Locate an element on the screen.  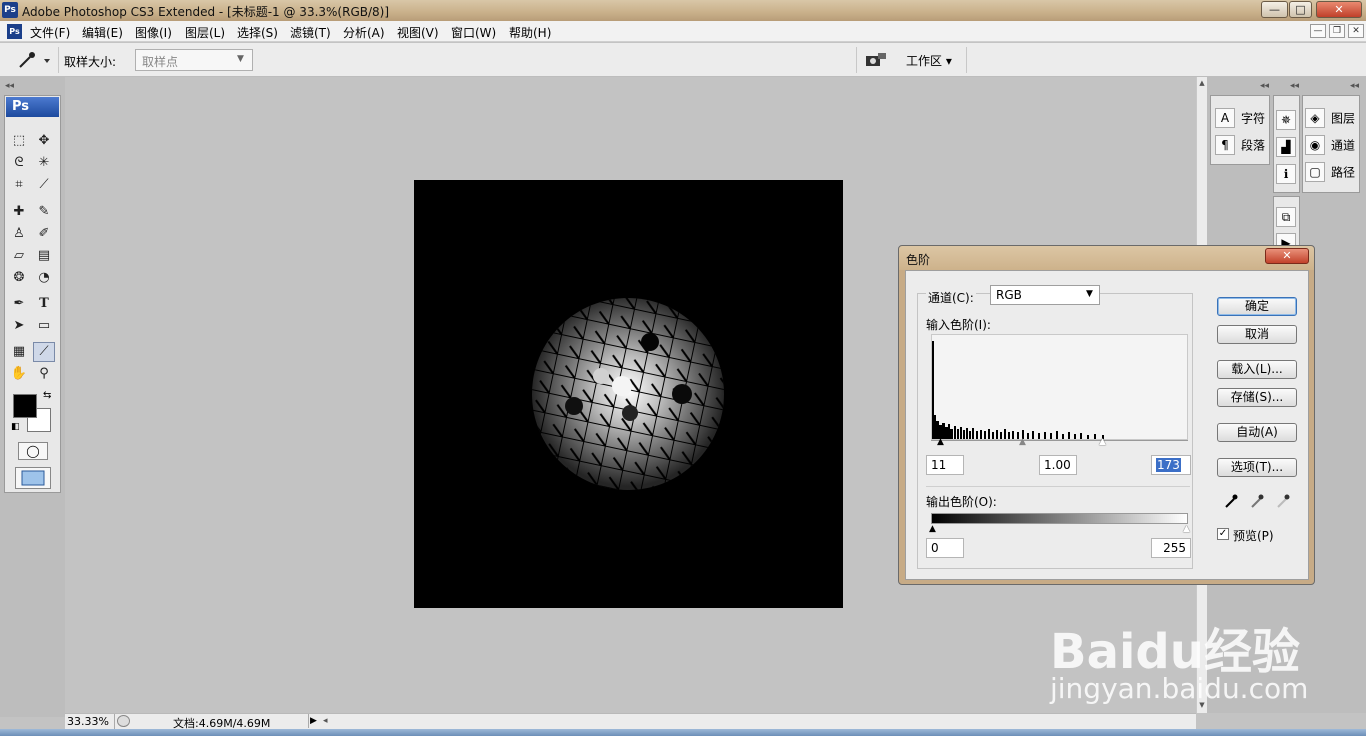
collapse-toolbox-icon: ◂◂ is located at coordinates (32, 86).